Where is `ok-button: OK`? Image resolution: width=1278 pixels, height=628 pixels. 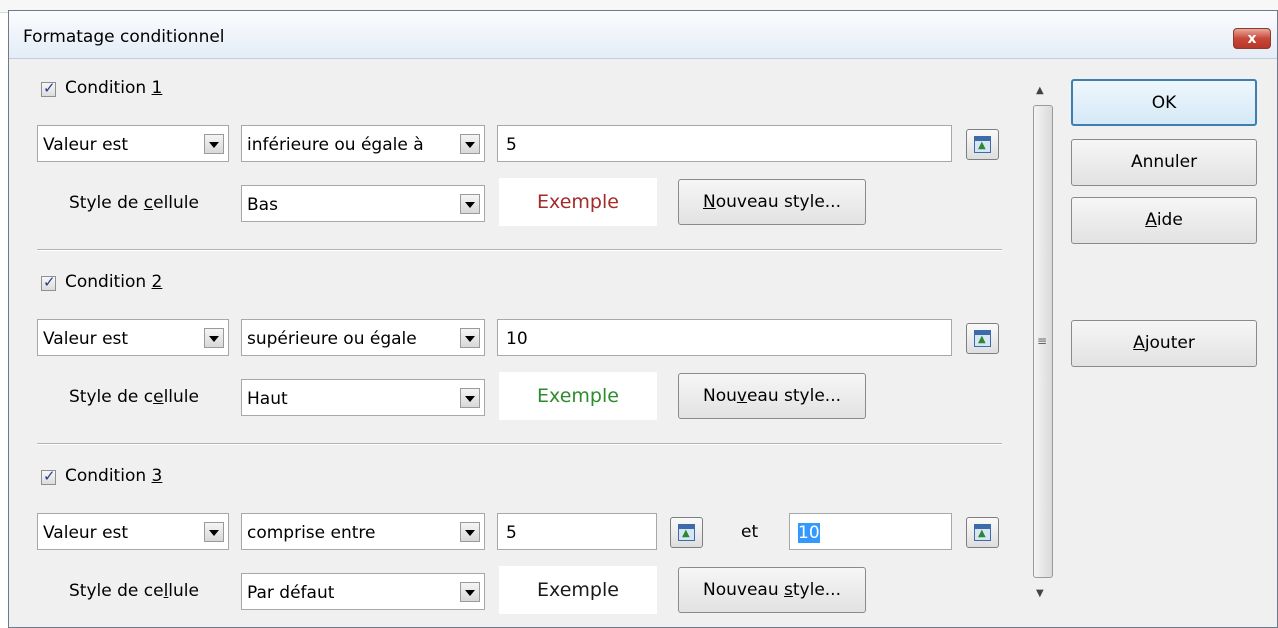
ok-button: OK is located at coordinates (1164, 102).